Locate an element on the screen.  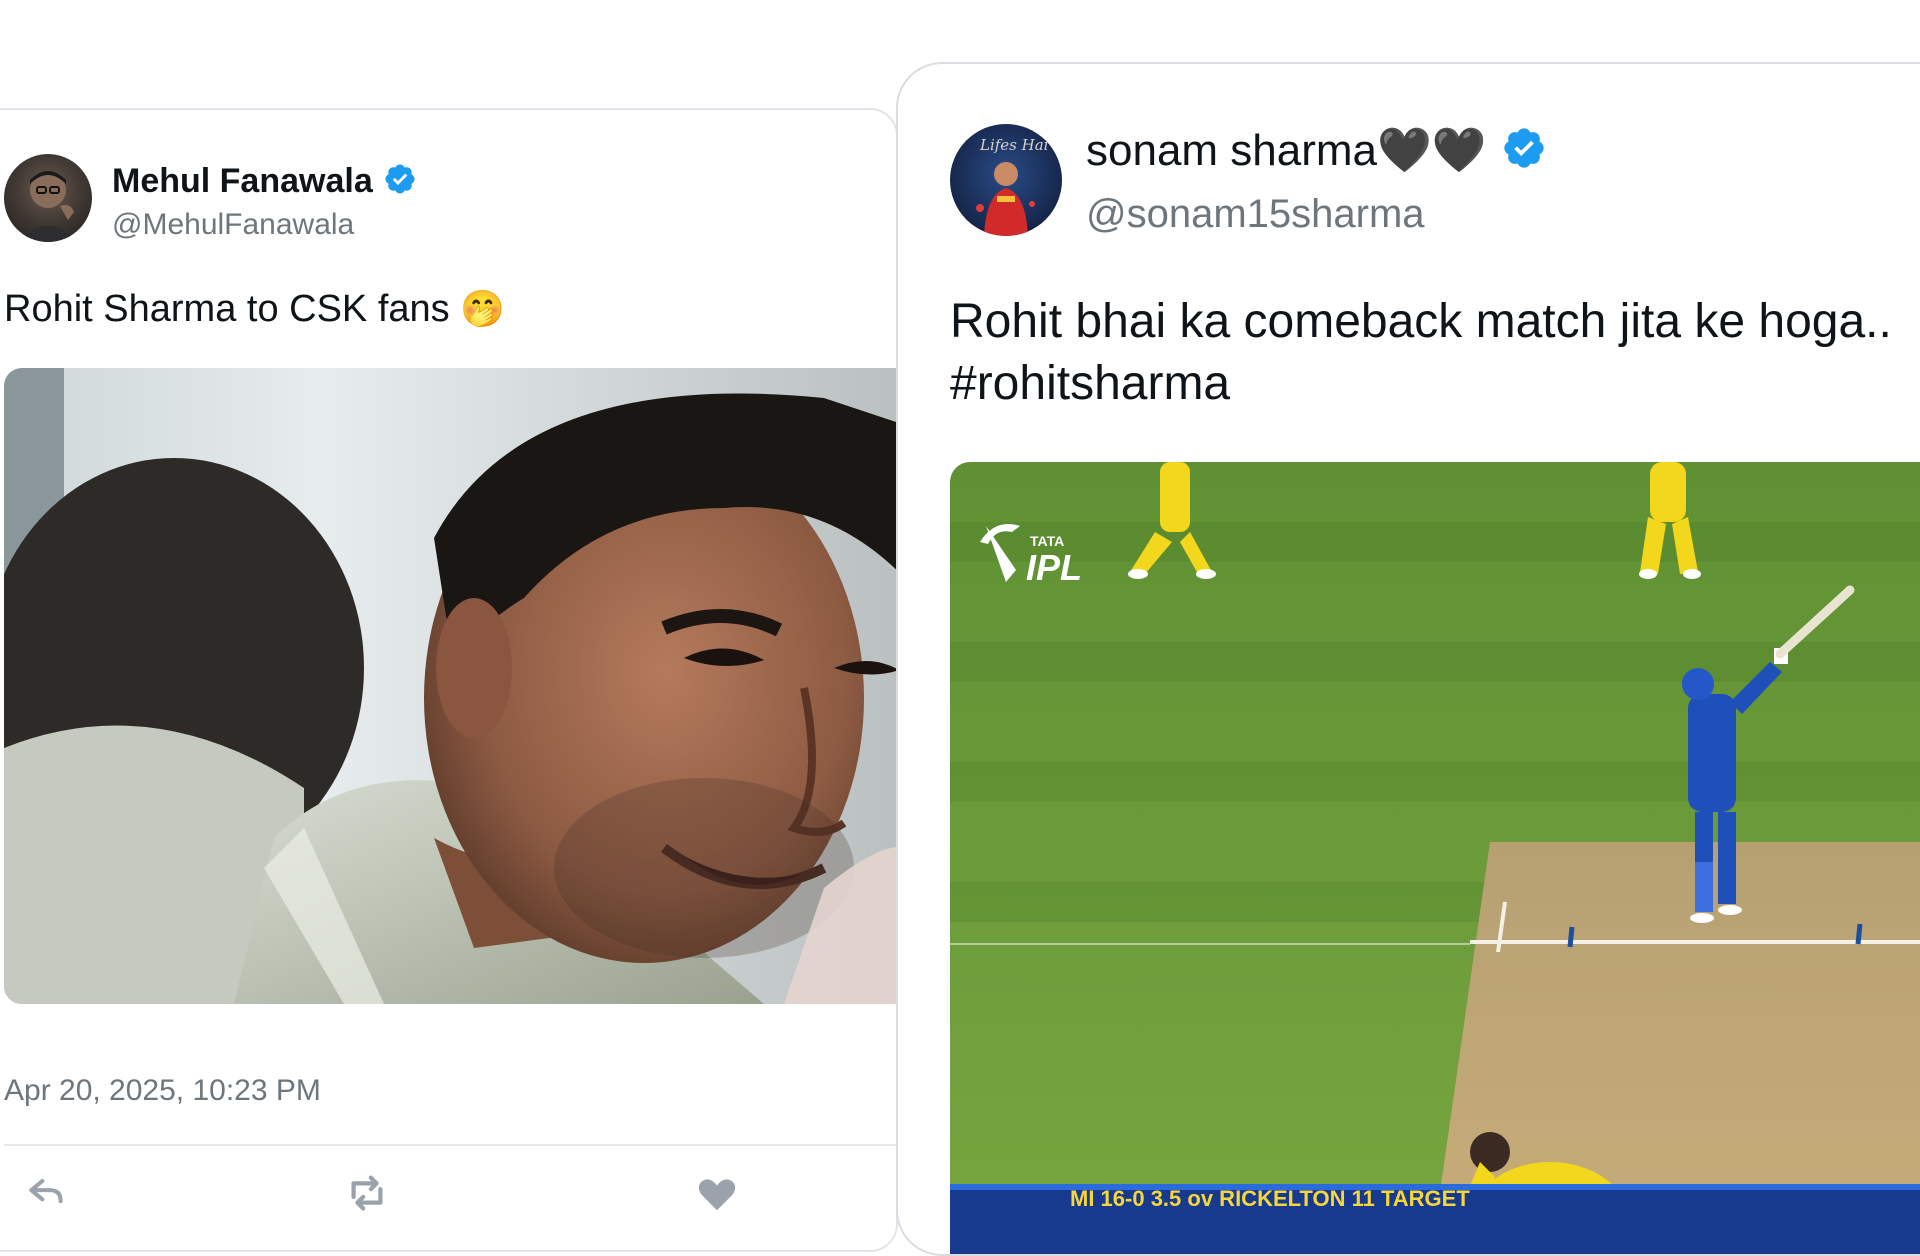
divider is located at coordinates (450, 1145).